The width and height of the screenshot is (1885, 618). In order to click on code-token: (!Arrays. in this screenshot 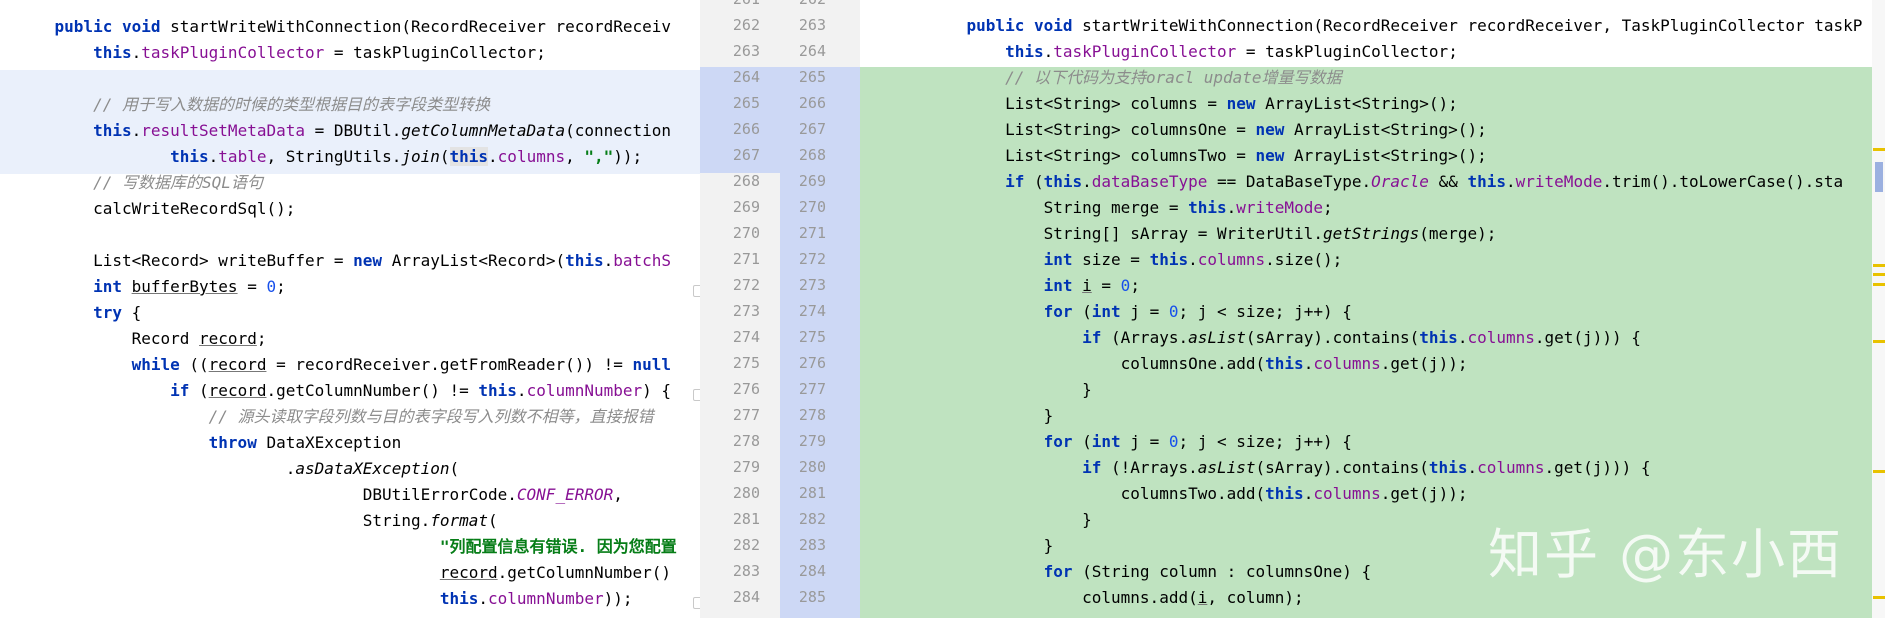, I will do `click(1154, 467)`.